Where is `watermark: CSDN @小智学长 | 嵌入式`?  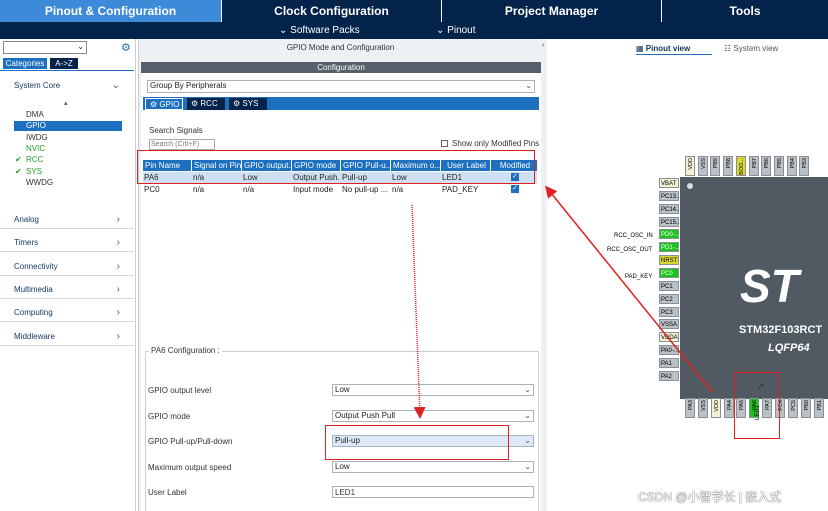
watermark: CSDN @小智学长 | 嵌入式 is located at coordinates (710, 497).